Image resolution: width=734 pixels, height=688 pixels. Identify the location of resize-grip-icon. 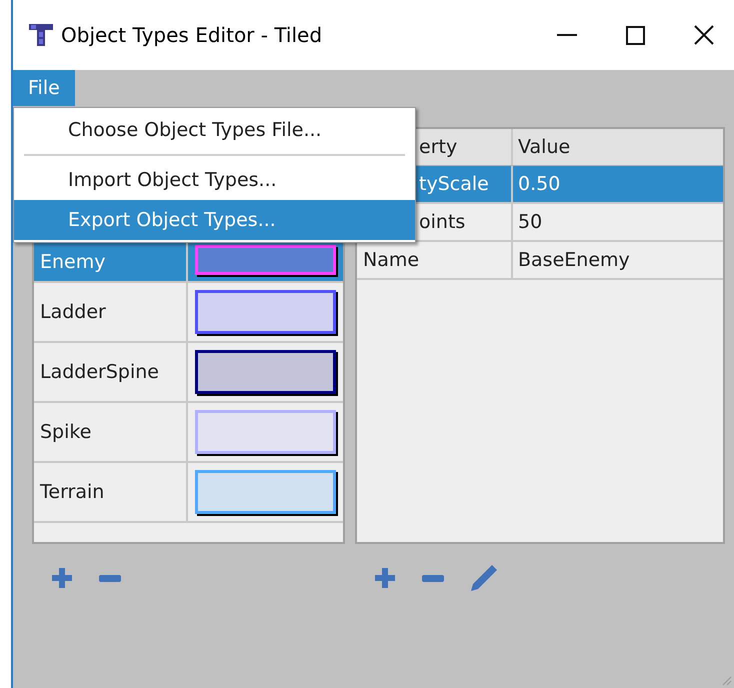
(727, 681).